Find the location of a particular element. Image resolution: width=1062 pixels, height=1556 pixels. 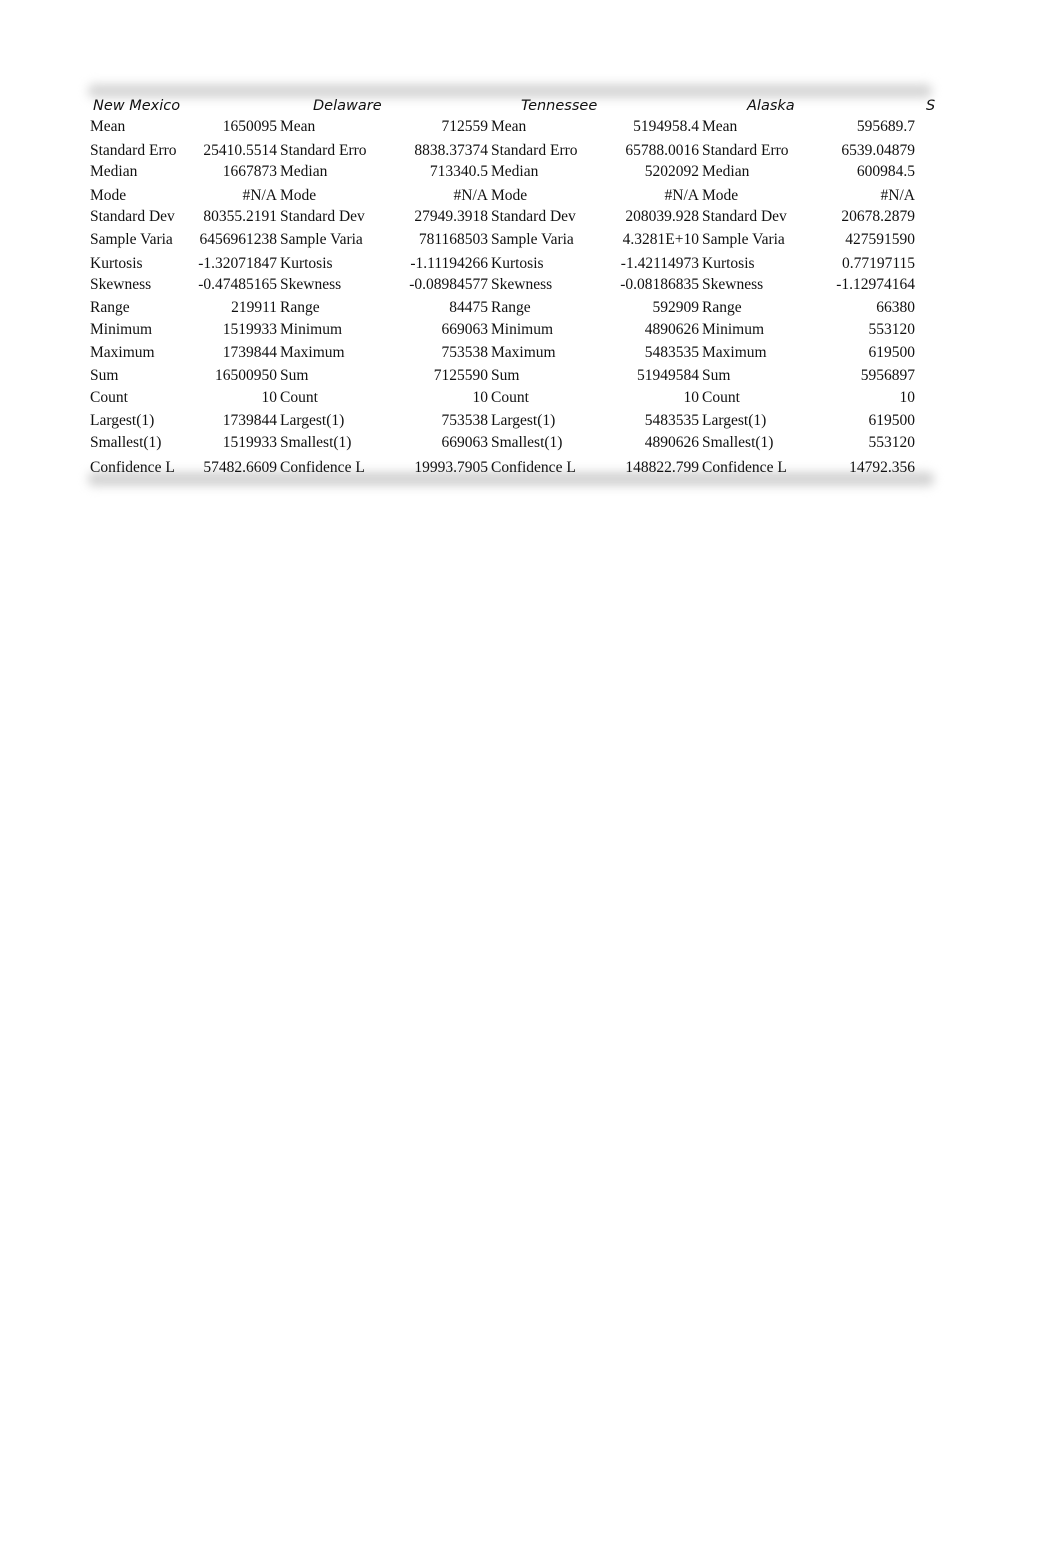

row-label: Kurtosis is located at coordinates (517, 263).